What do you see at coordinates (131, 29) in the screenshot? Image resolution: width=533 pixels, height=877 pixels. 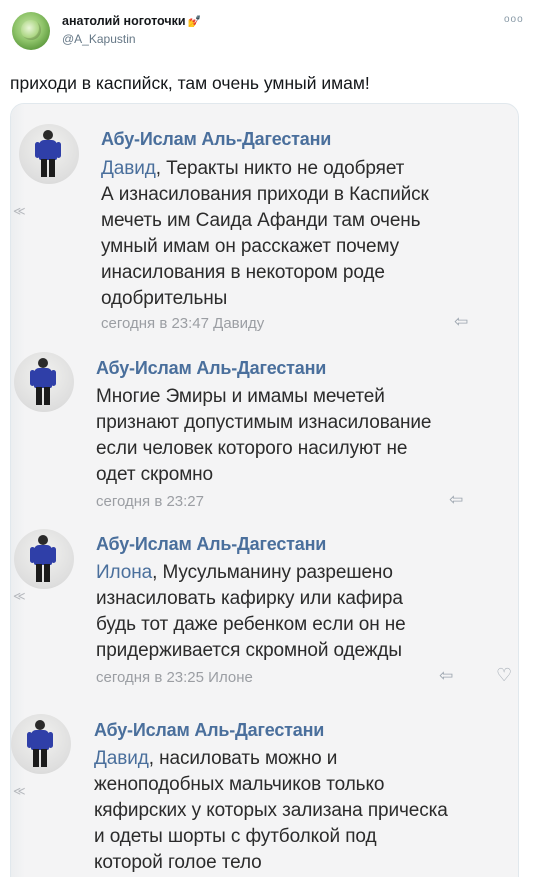 I see `user-info: анатолий ноготочки 💅 @A_Kapustin` at bounding box center [131, 29].